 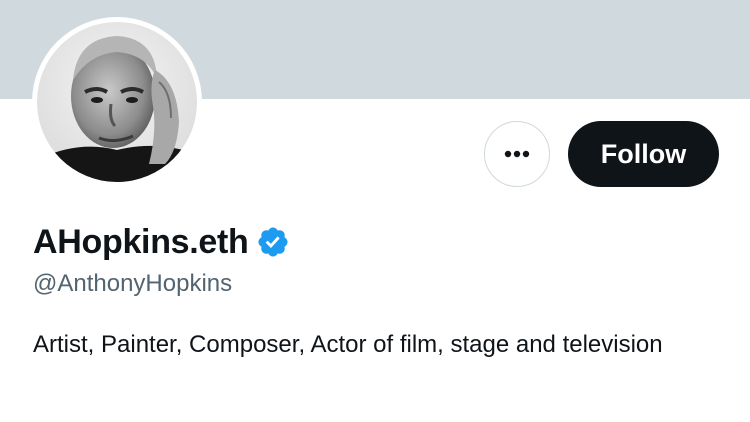 I want to click on display-name: AHopkins.eth, so click(x=141, y=241).